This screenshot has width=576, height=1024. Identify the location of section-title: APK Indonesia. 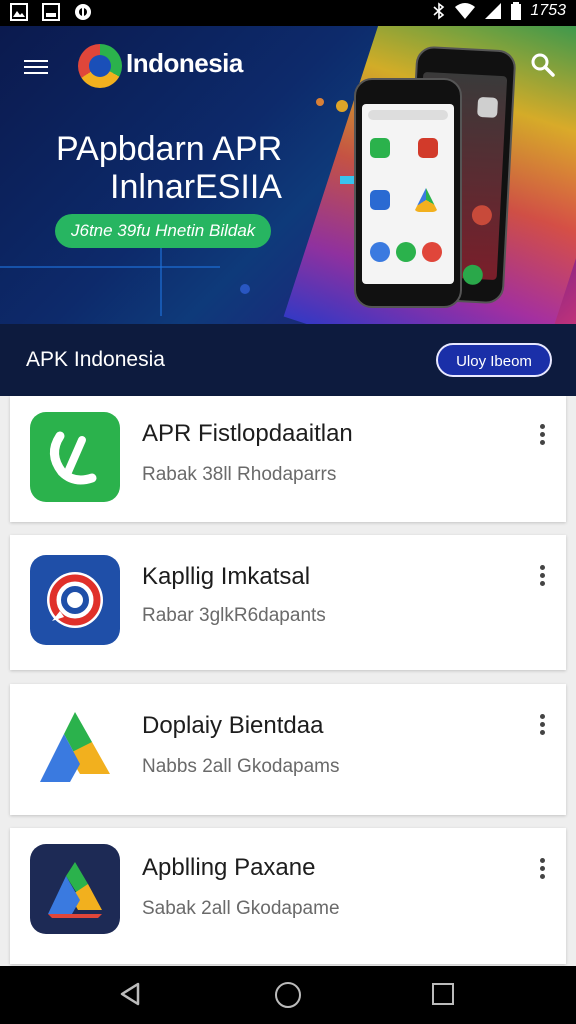
(95, 359).